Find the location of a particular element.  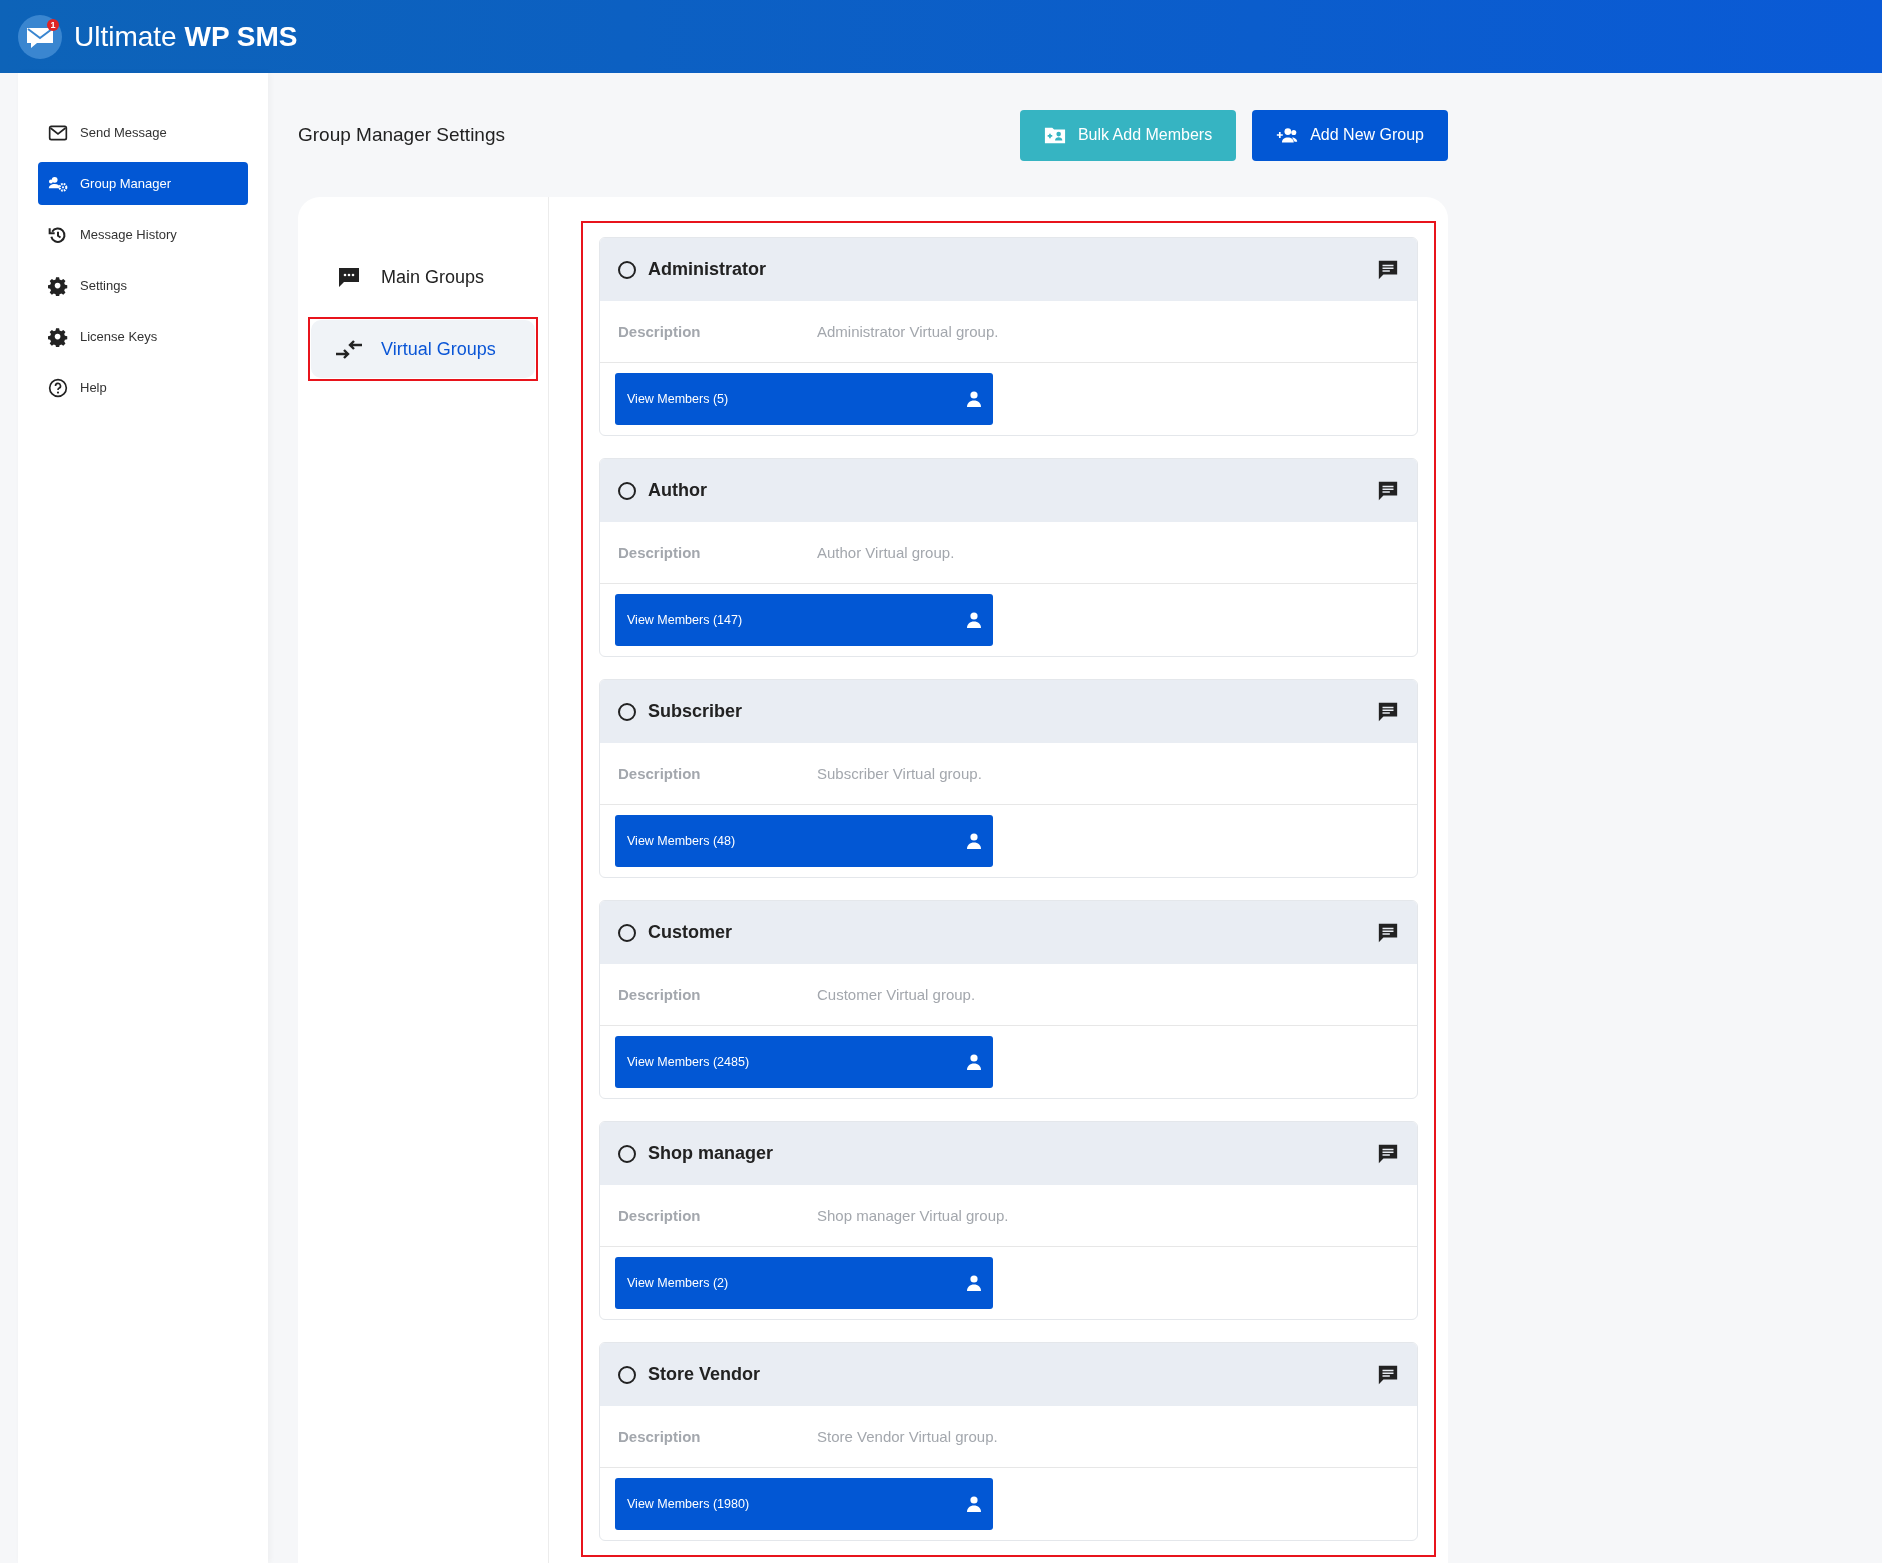

group-name: Author is located at coordinates (678, 490).